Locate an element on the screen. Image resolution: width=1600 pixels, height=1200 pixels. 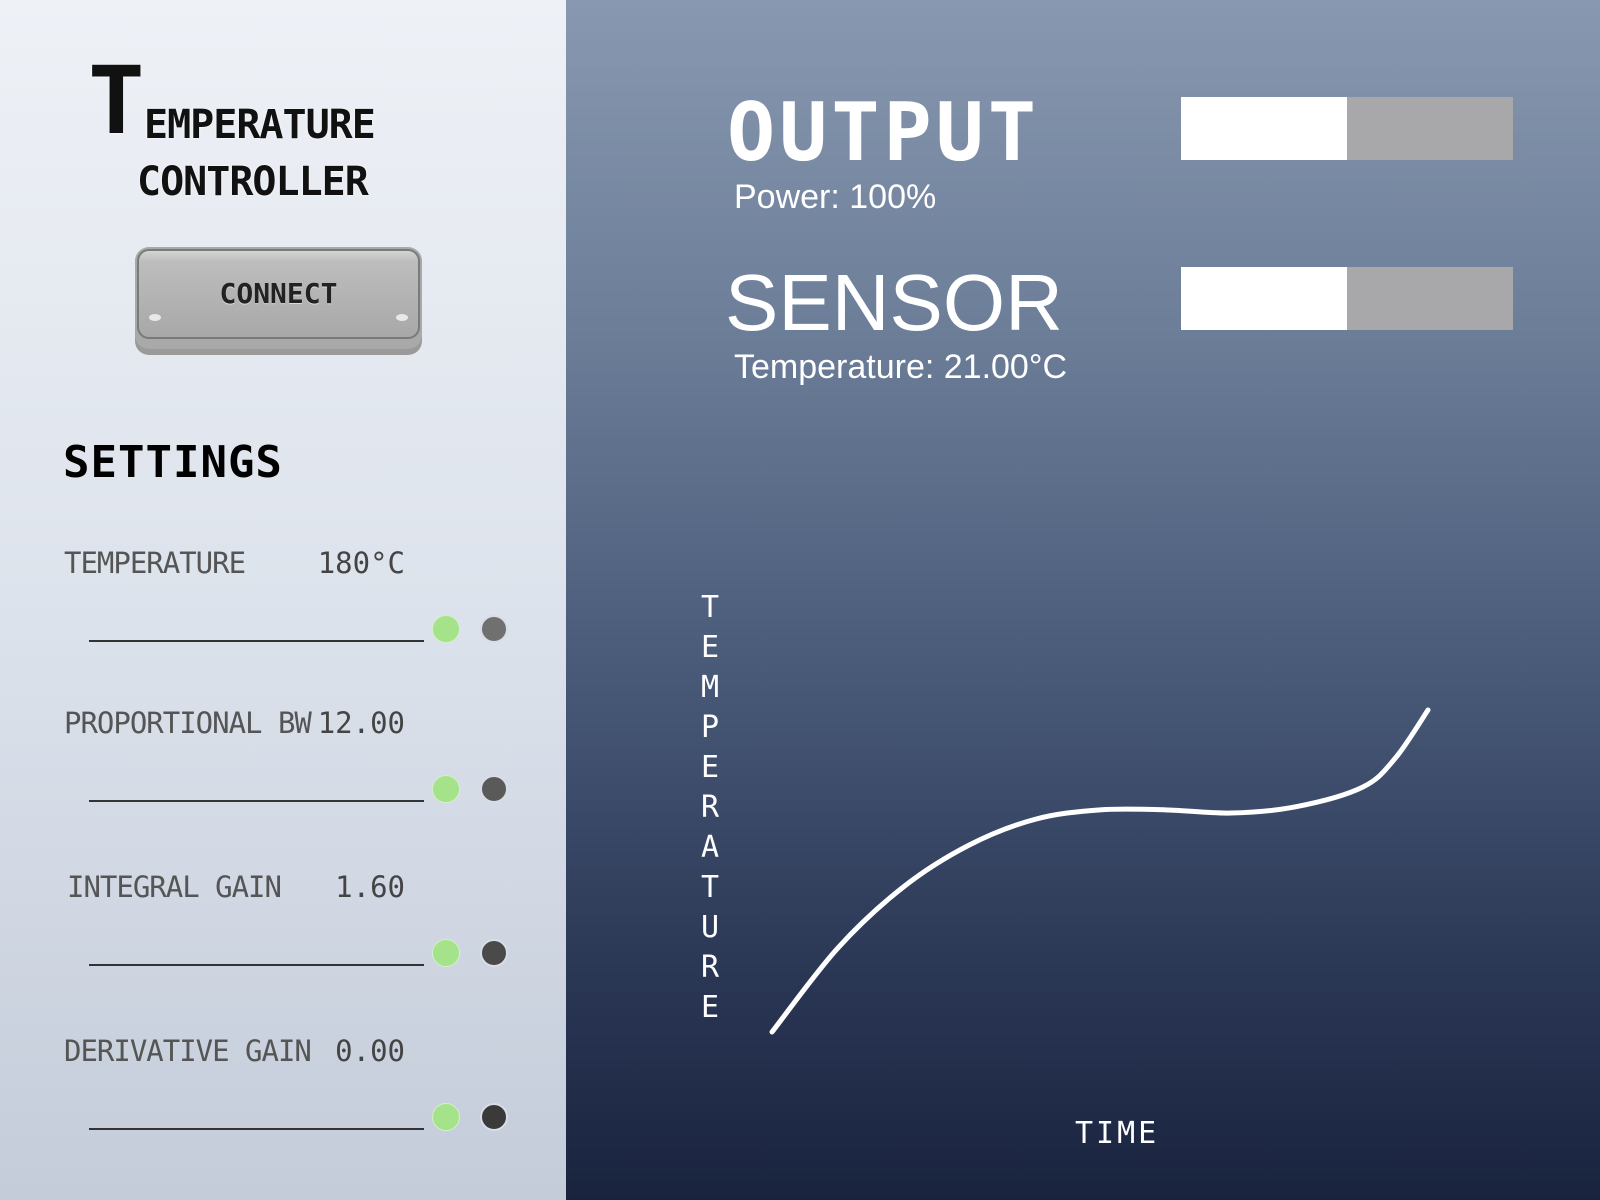
temperature-readout: Temperature: 21.00°C is located at coordinates (900, 367).